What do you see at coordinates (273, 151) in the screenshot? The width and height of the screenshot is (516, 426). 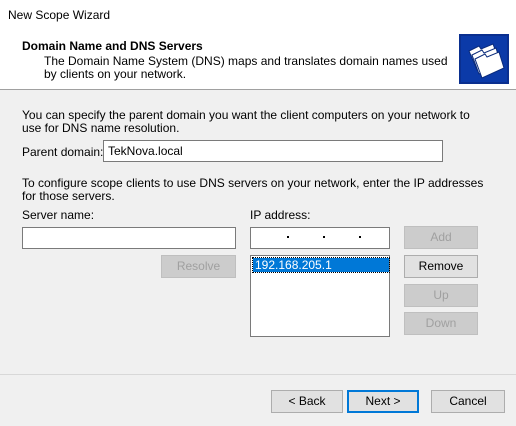 I see `parent-domain-input: TekNova.local` at bounding box center [273, 151].